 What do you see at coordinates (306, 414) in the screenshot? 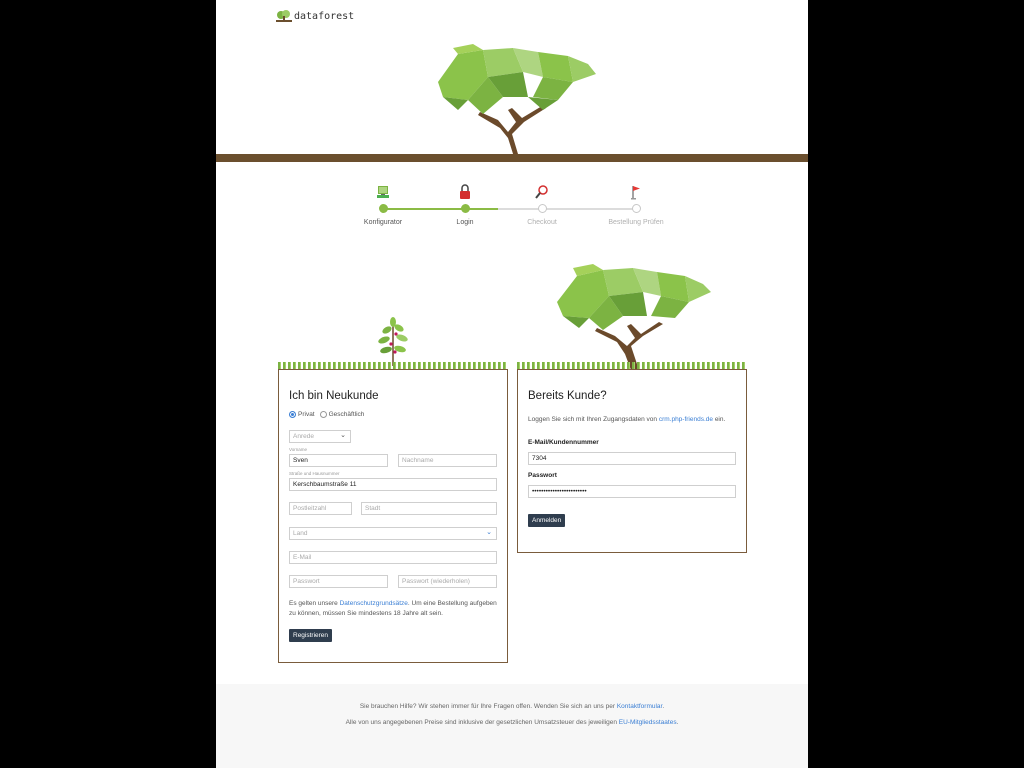
I see `radio-private-label: Privat` at bounding box center [306, 414].